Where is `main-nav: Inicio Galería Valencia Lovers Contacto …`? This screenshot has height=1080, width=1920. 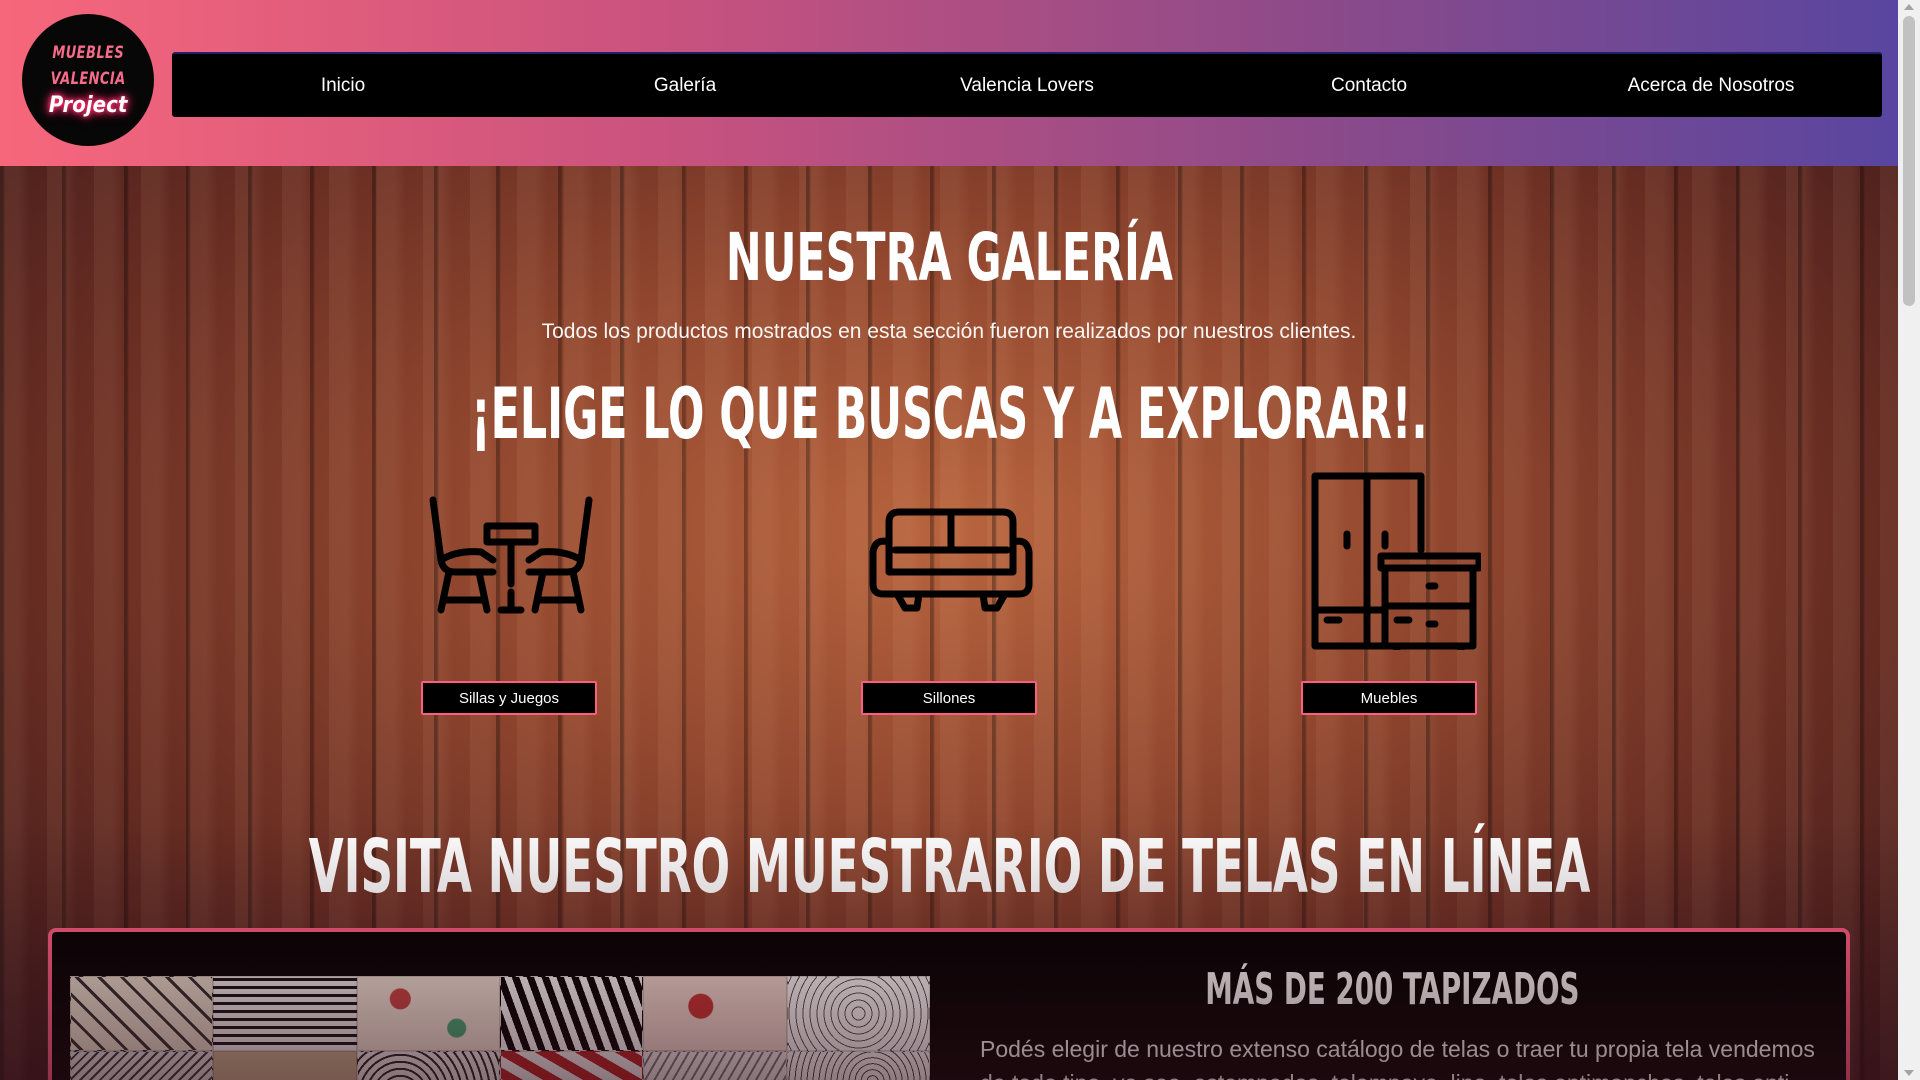 main-nav: Inicio Galería Valencia Lovers Contacto … is located at coordinates (1027, 84).